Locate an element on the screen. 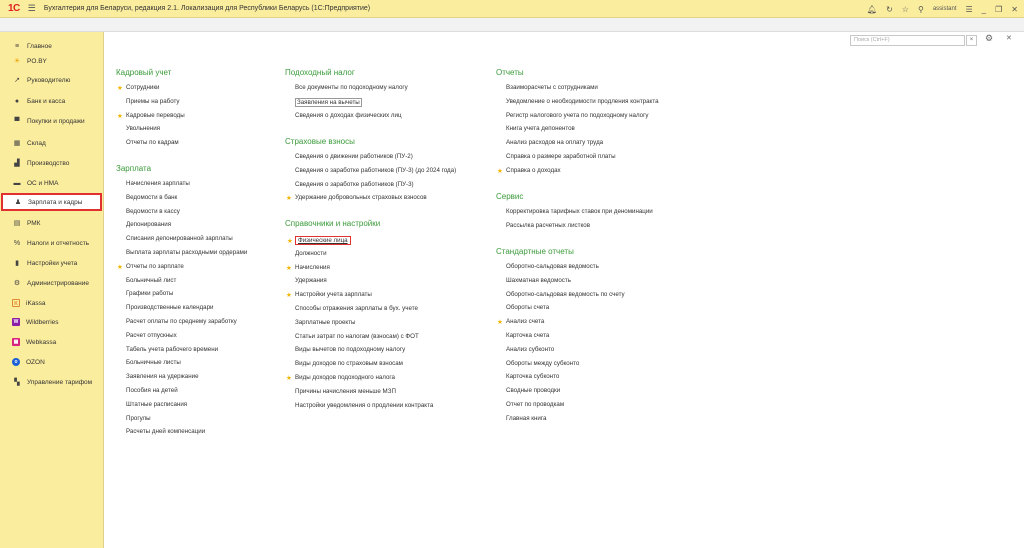 This screenshot has height=548, width=1024. nav-link: Заявления на вычеты is located at coordinates (328, 102).